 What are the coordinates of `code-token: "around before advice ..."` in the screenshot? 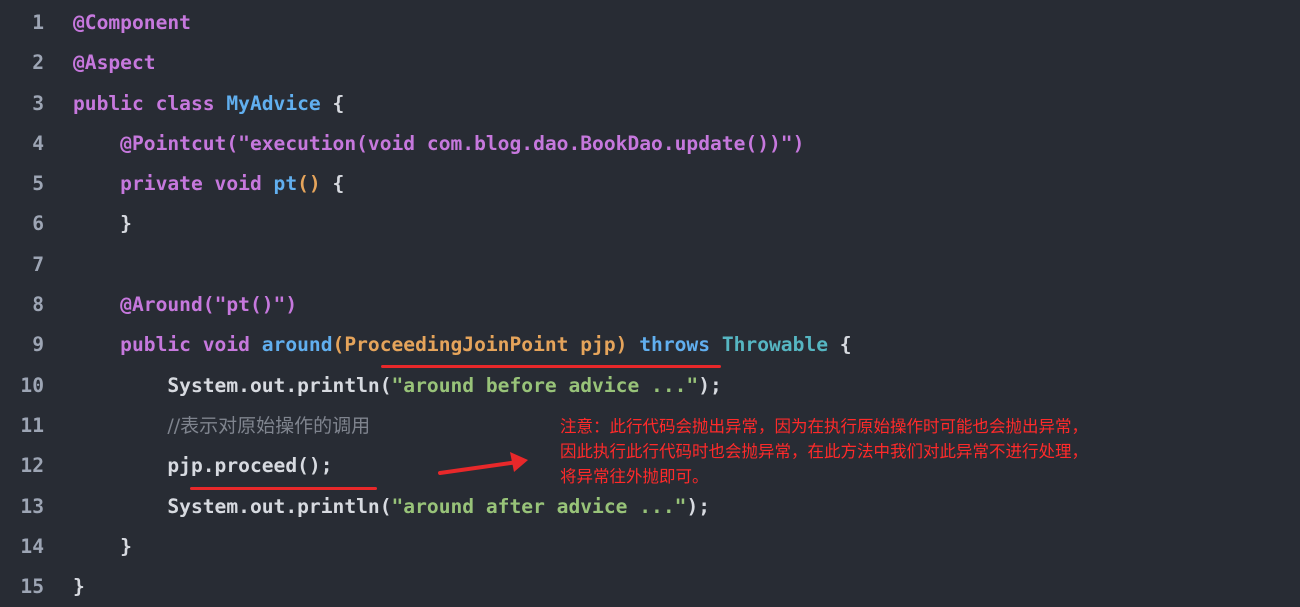 It's located at (545, 385).